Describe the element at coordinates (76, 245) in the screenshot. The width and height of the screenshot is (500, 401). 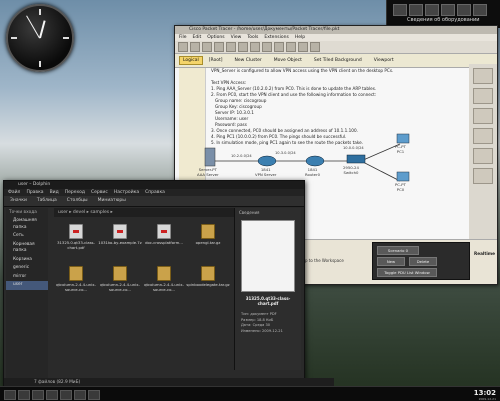
I see `file-name: 31325.0.qt33-class-chart.pdf` at that location.